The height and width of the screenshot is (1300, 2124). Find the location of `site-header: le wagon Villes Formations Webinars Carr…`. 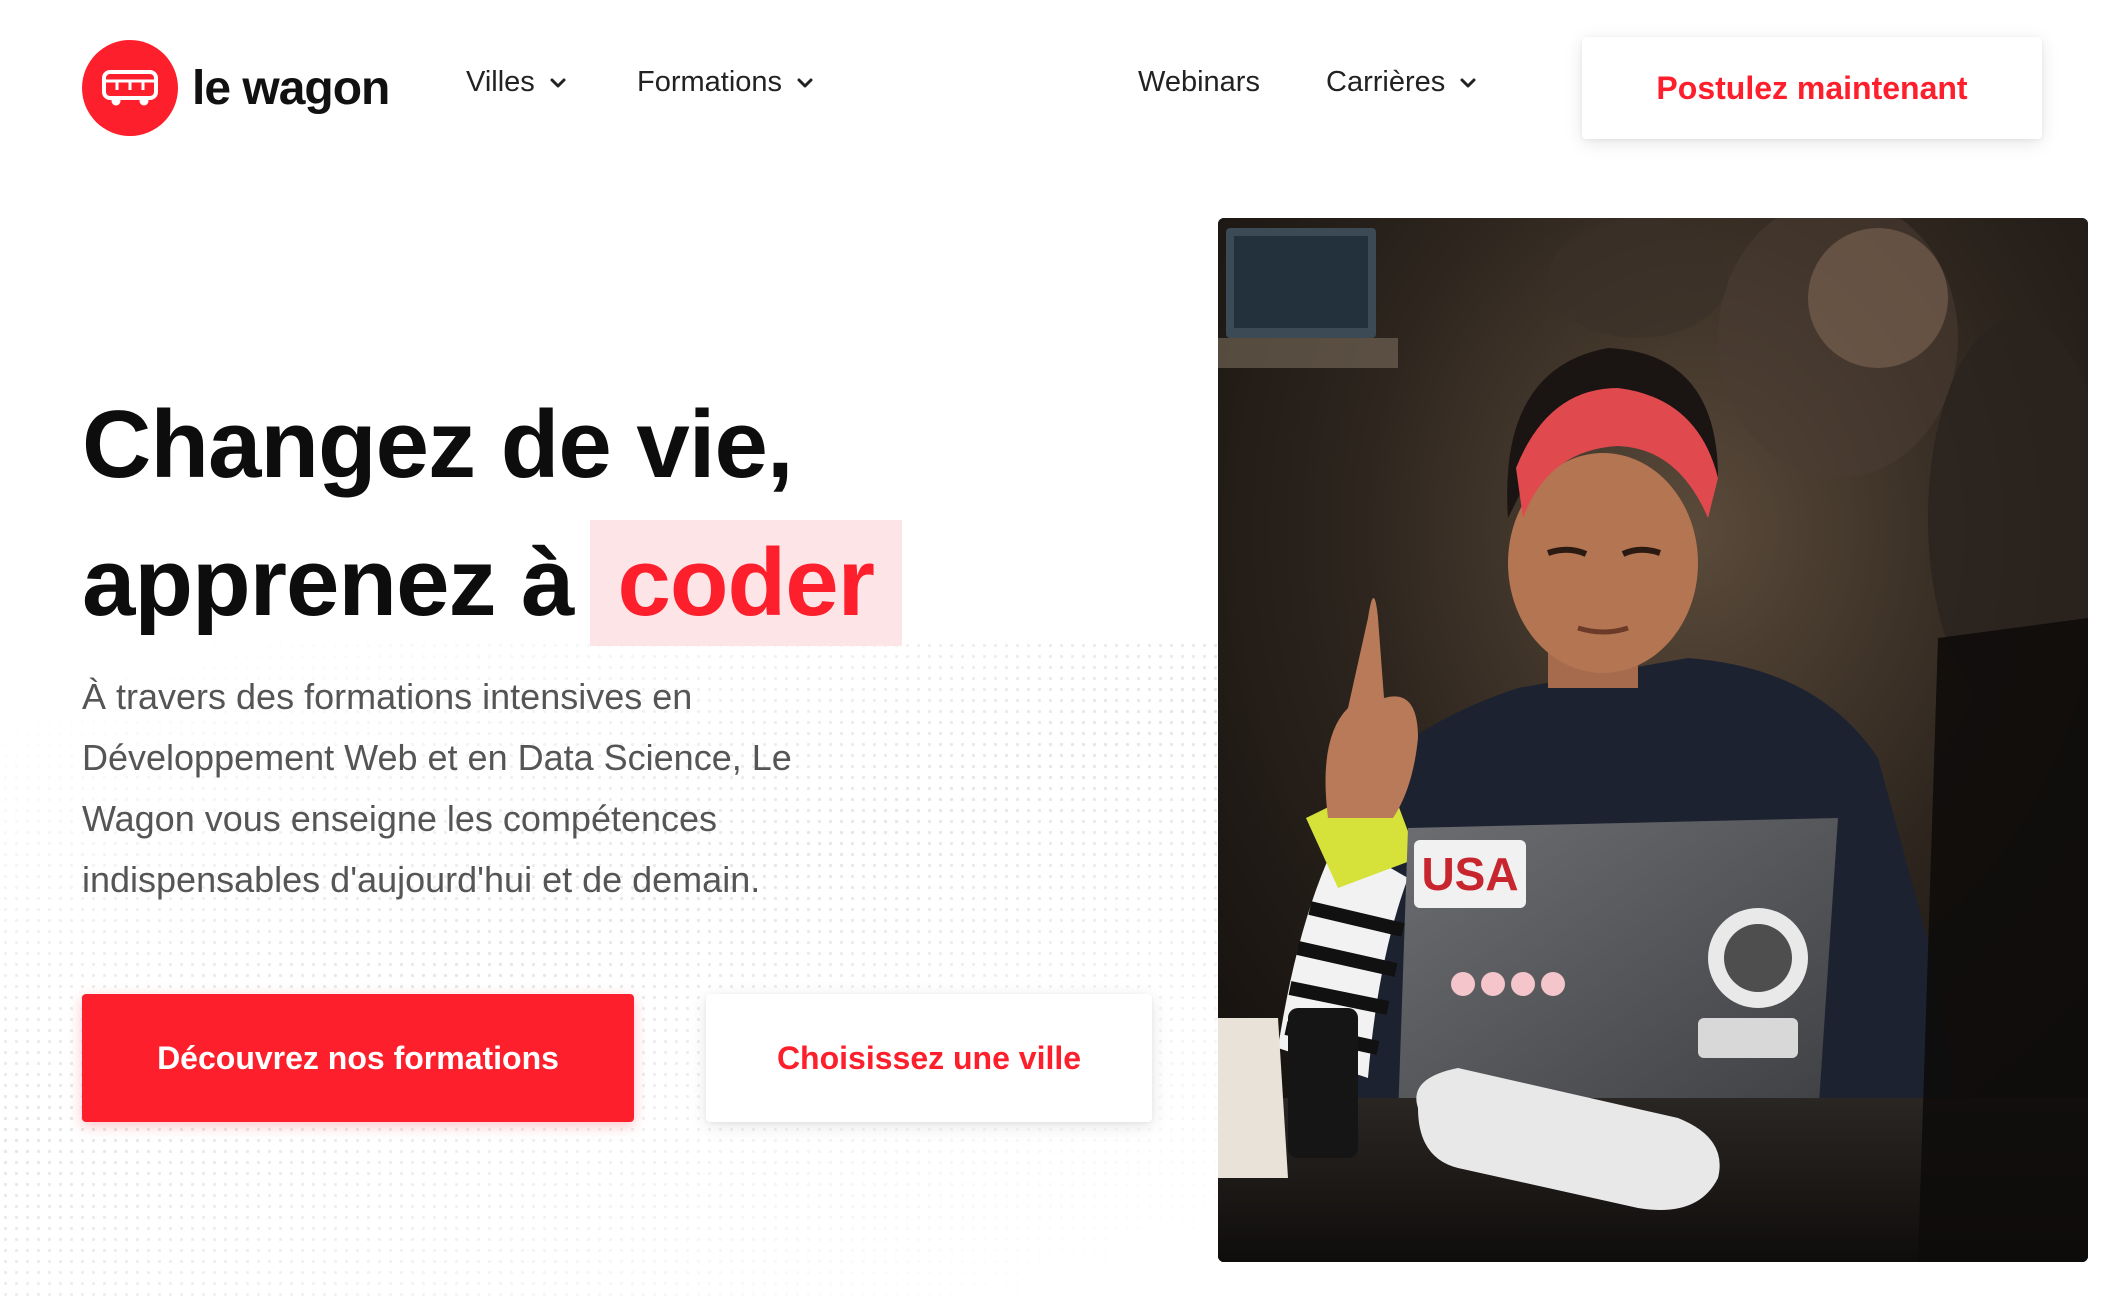

site-header: le wagon Villes Formations Webinars Carr… is located at coordinates (1062, 90).